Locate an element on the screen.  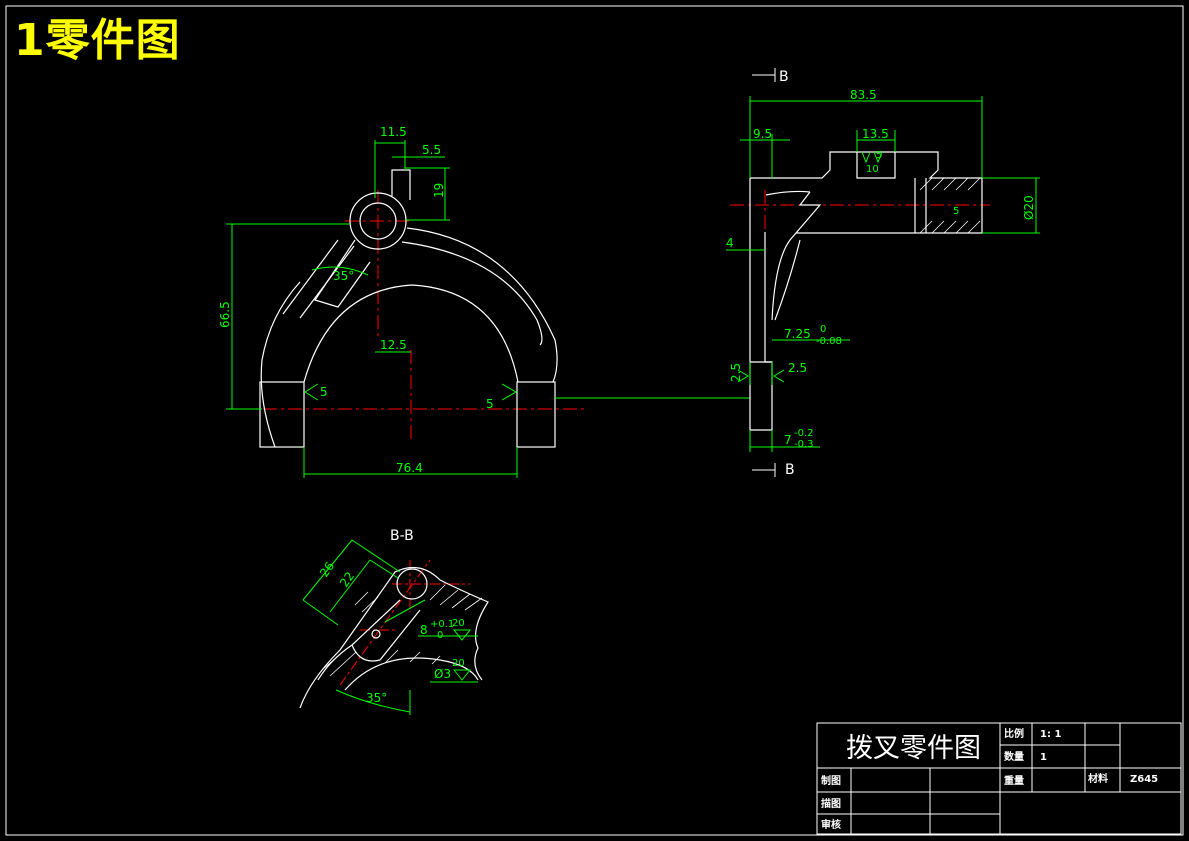
main-centerlines is located at coordinates (411, 315).